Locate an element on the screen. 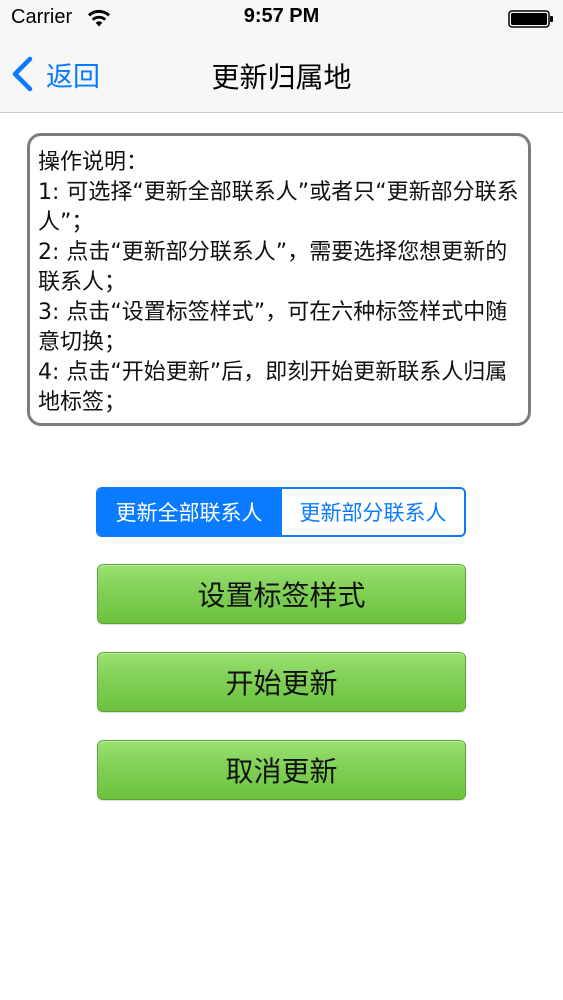  battery-icon is located at coordinates (530, 19).